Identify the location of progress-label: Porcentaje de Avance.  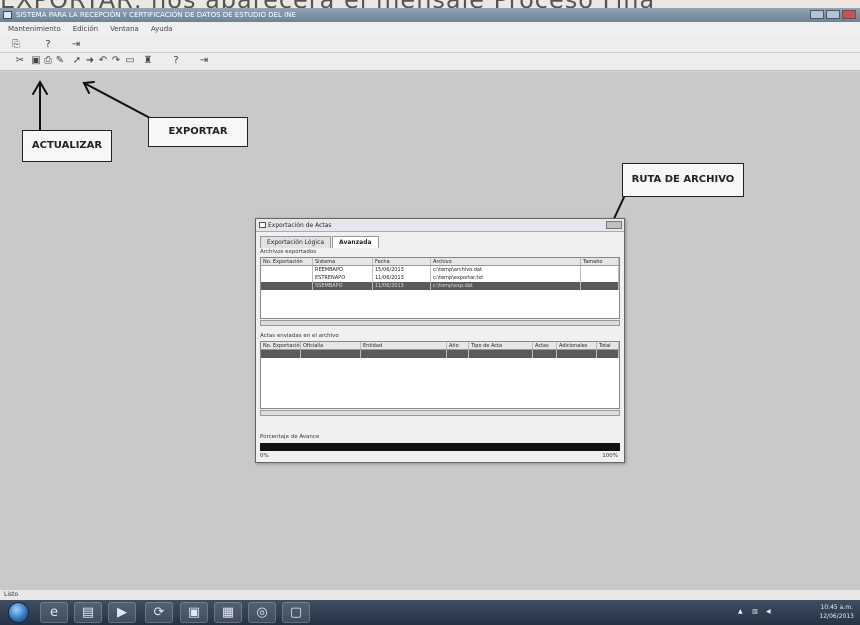
(290, 437).